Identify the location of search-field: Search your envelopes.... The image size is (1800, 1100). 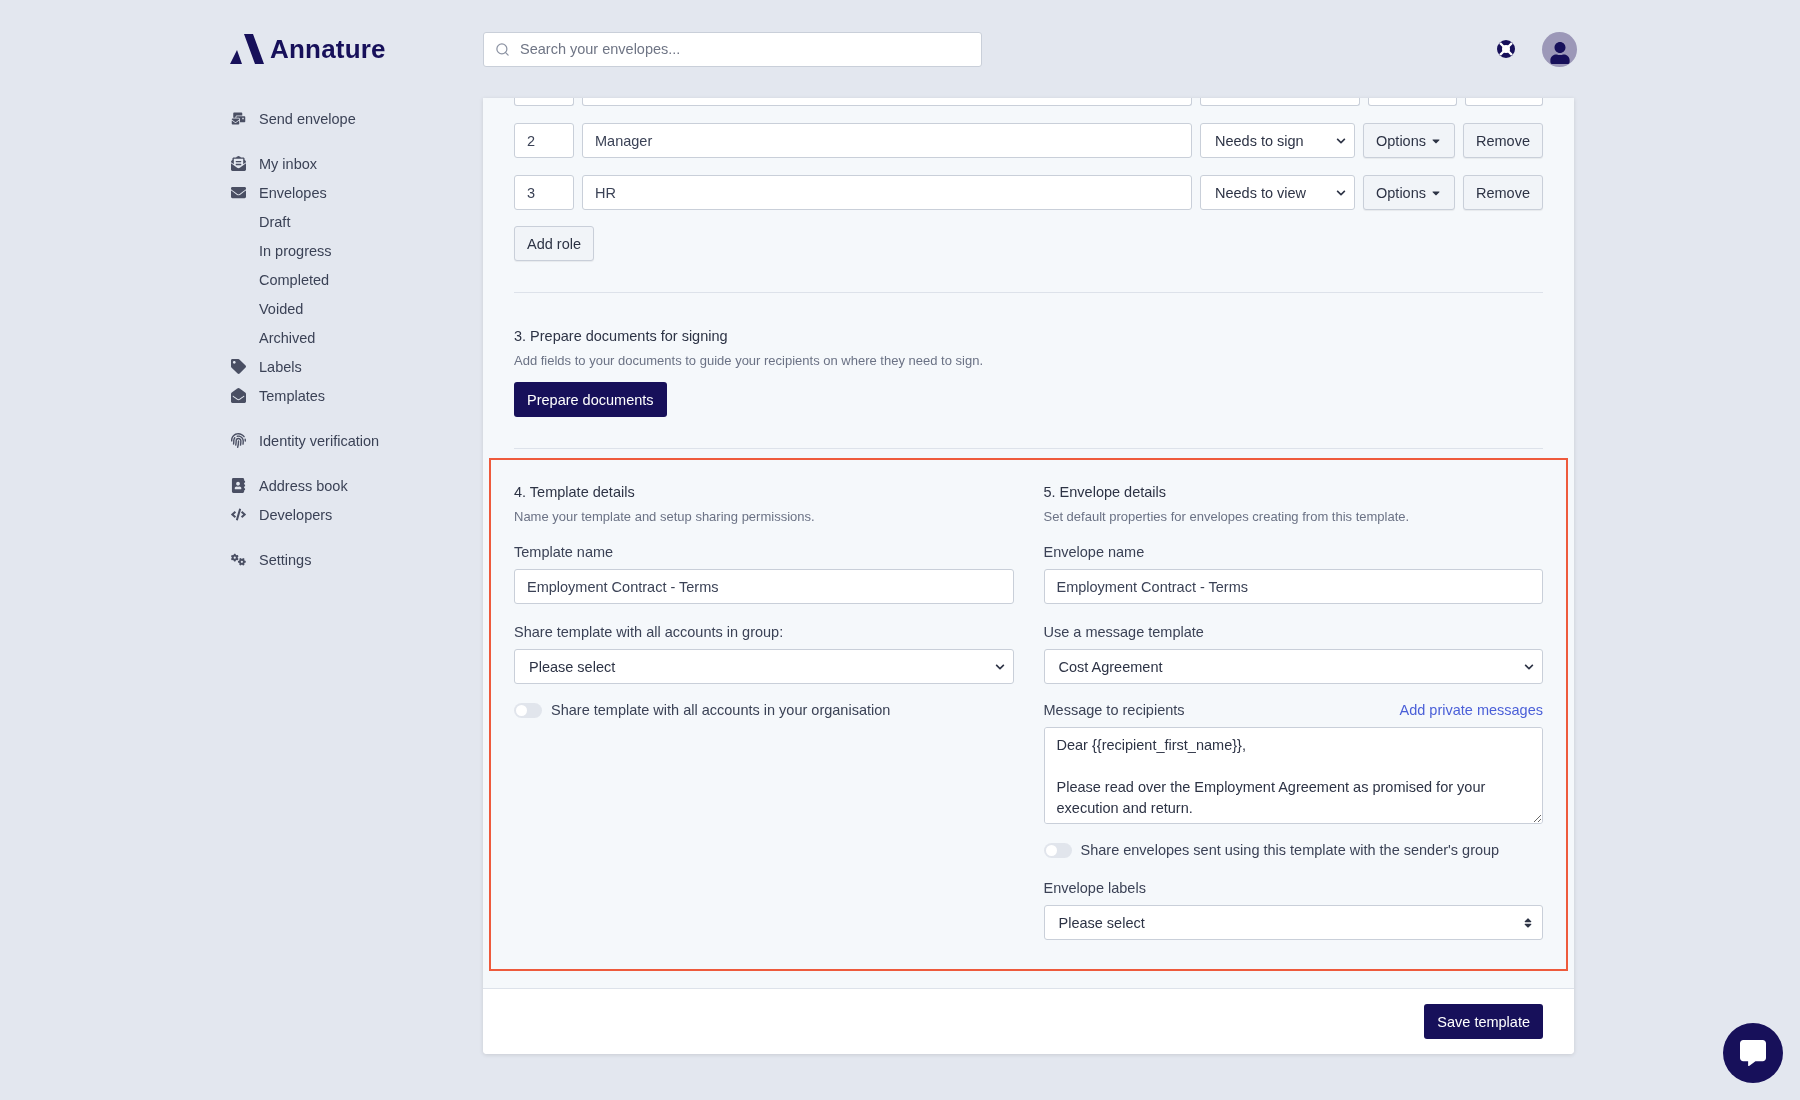
(732, 49).